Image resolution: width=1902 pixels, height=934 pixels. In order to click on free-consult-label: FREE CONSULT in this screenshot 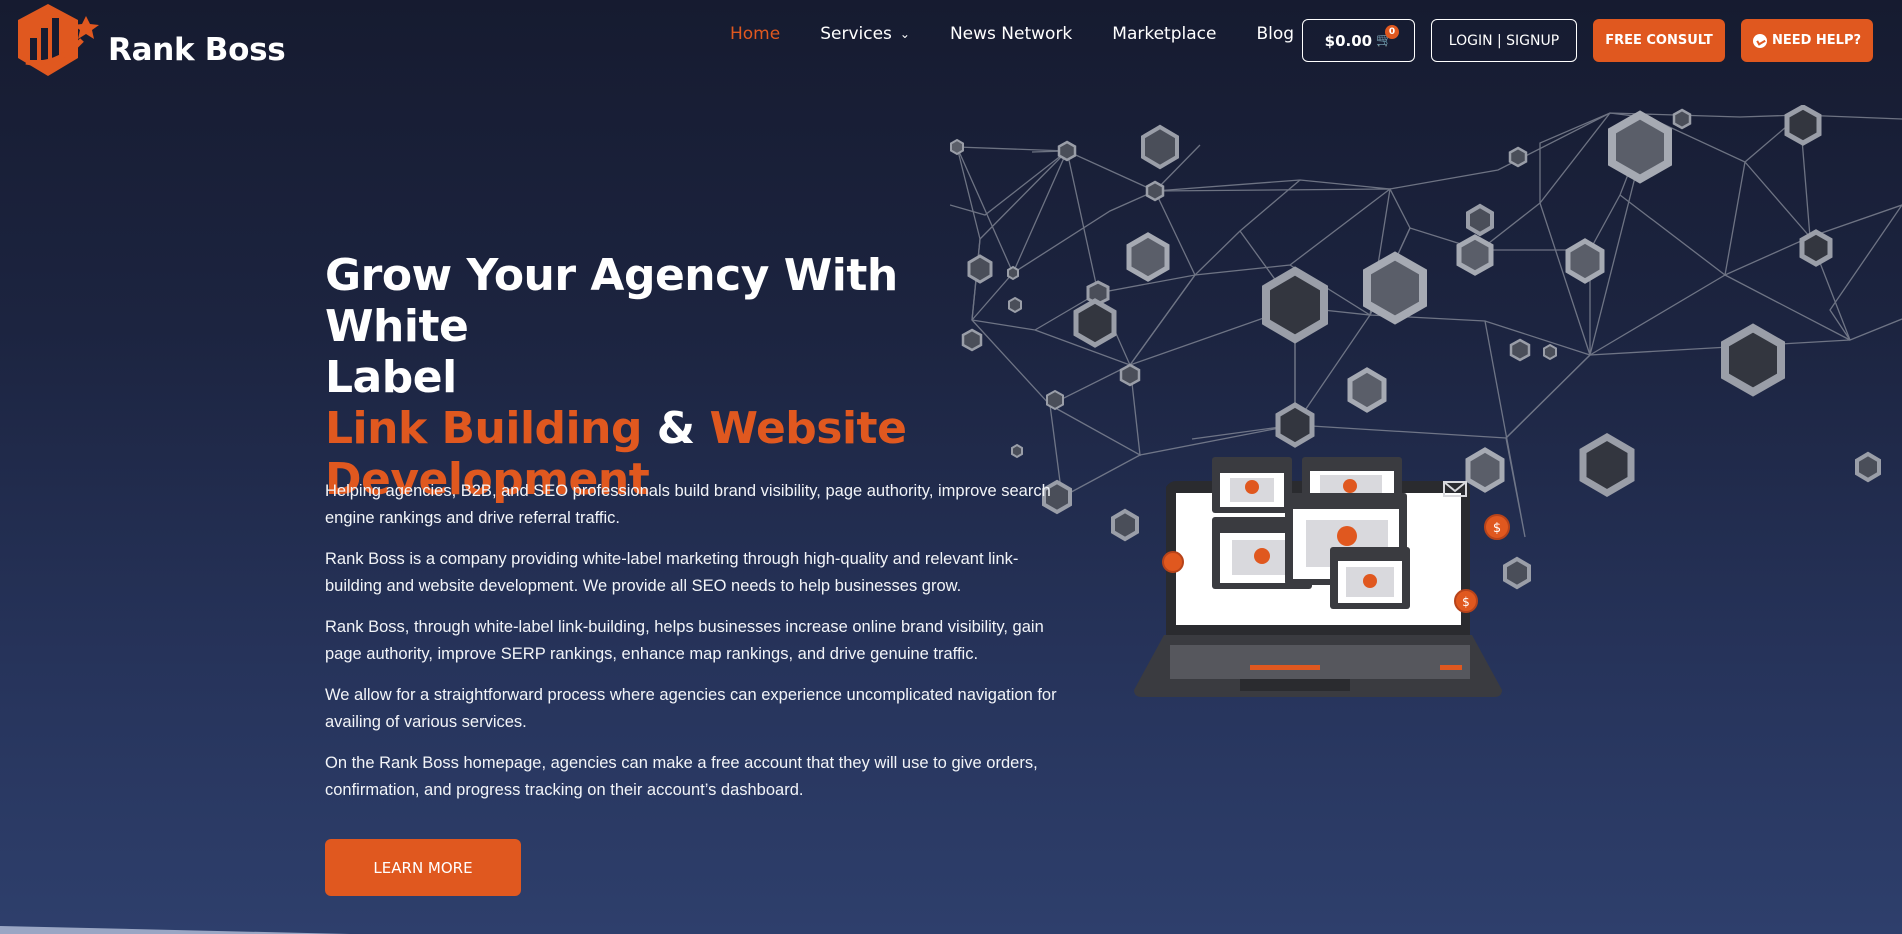, I will do `click(1659, 40)`.